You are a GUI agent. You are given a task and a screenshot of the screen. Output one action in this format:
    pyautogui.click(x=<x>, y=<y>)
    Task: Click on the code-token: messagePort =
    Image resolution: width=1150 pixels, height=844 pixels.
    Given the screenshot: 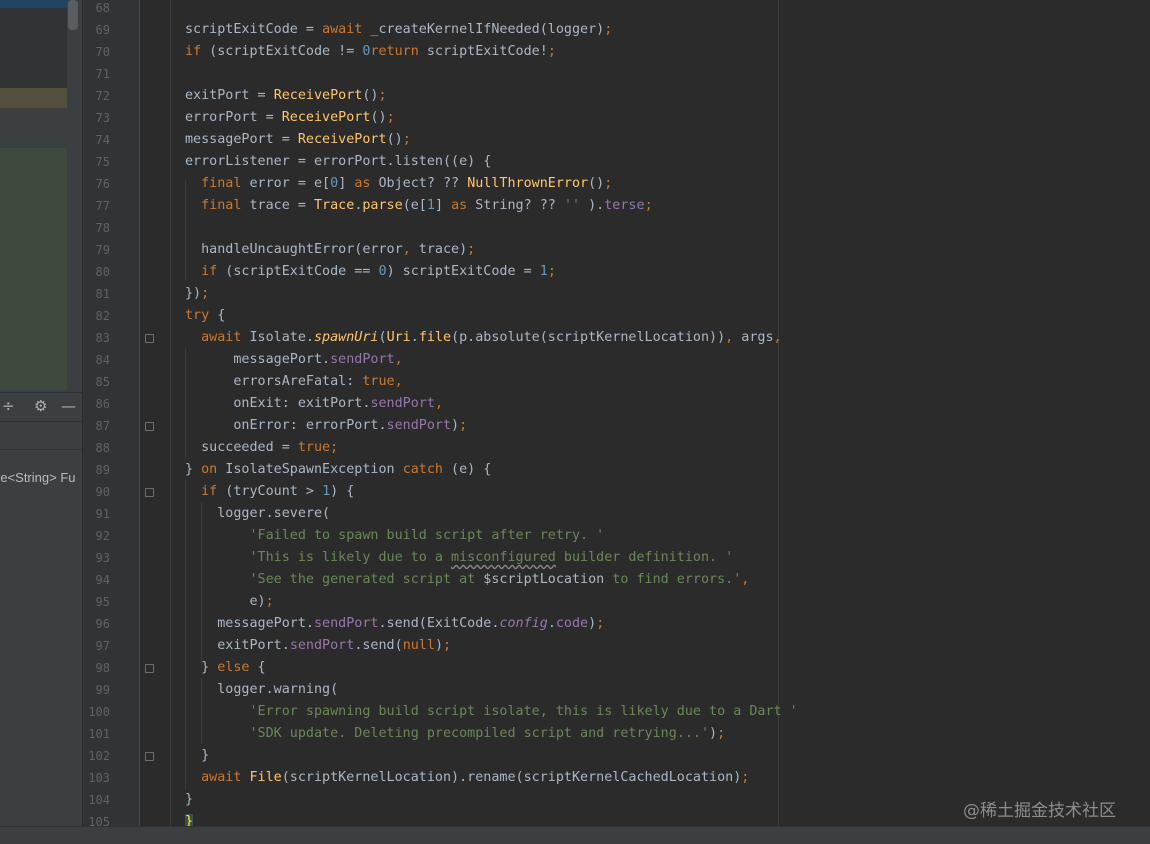 What is the action you would take?
    pyautogui.click(x=241, y=139)
    